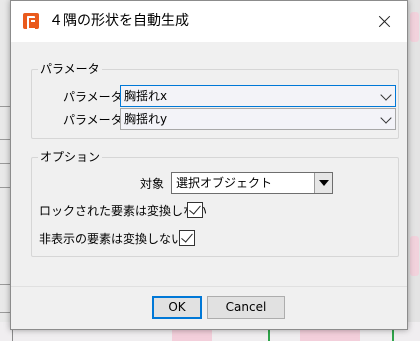  Describe the element at coordinates (119, 21) in the screenshot. I see `dialog-title: ４隅の形状を自動生成` at that location.